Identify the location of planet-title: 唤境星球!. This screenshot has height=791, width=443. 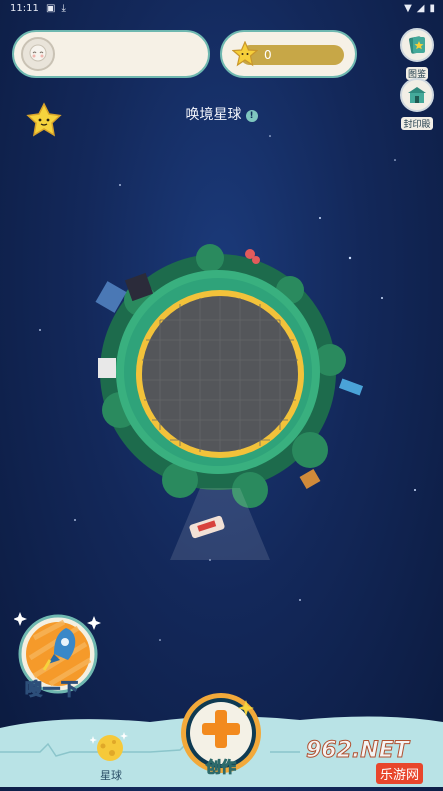
(221, 114).